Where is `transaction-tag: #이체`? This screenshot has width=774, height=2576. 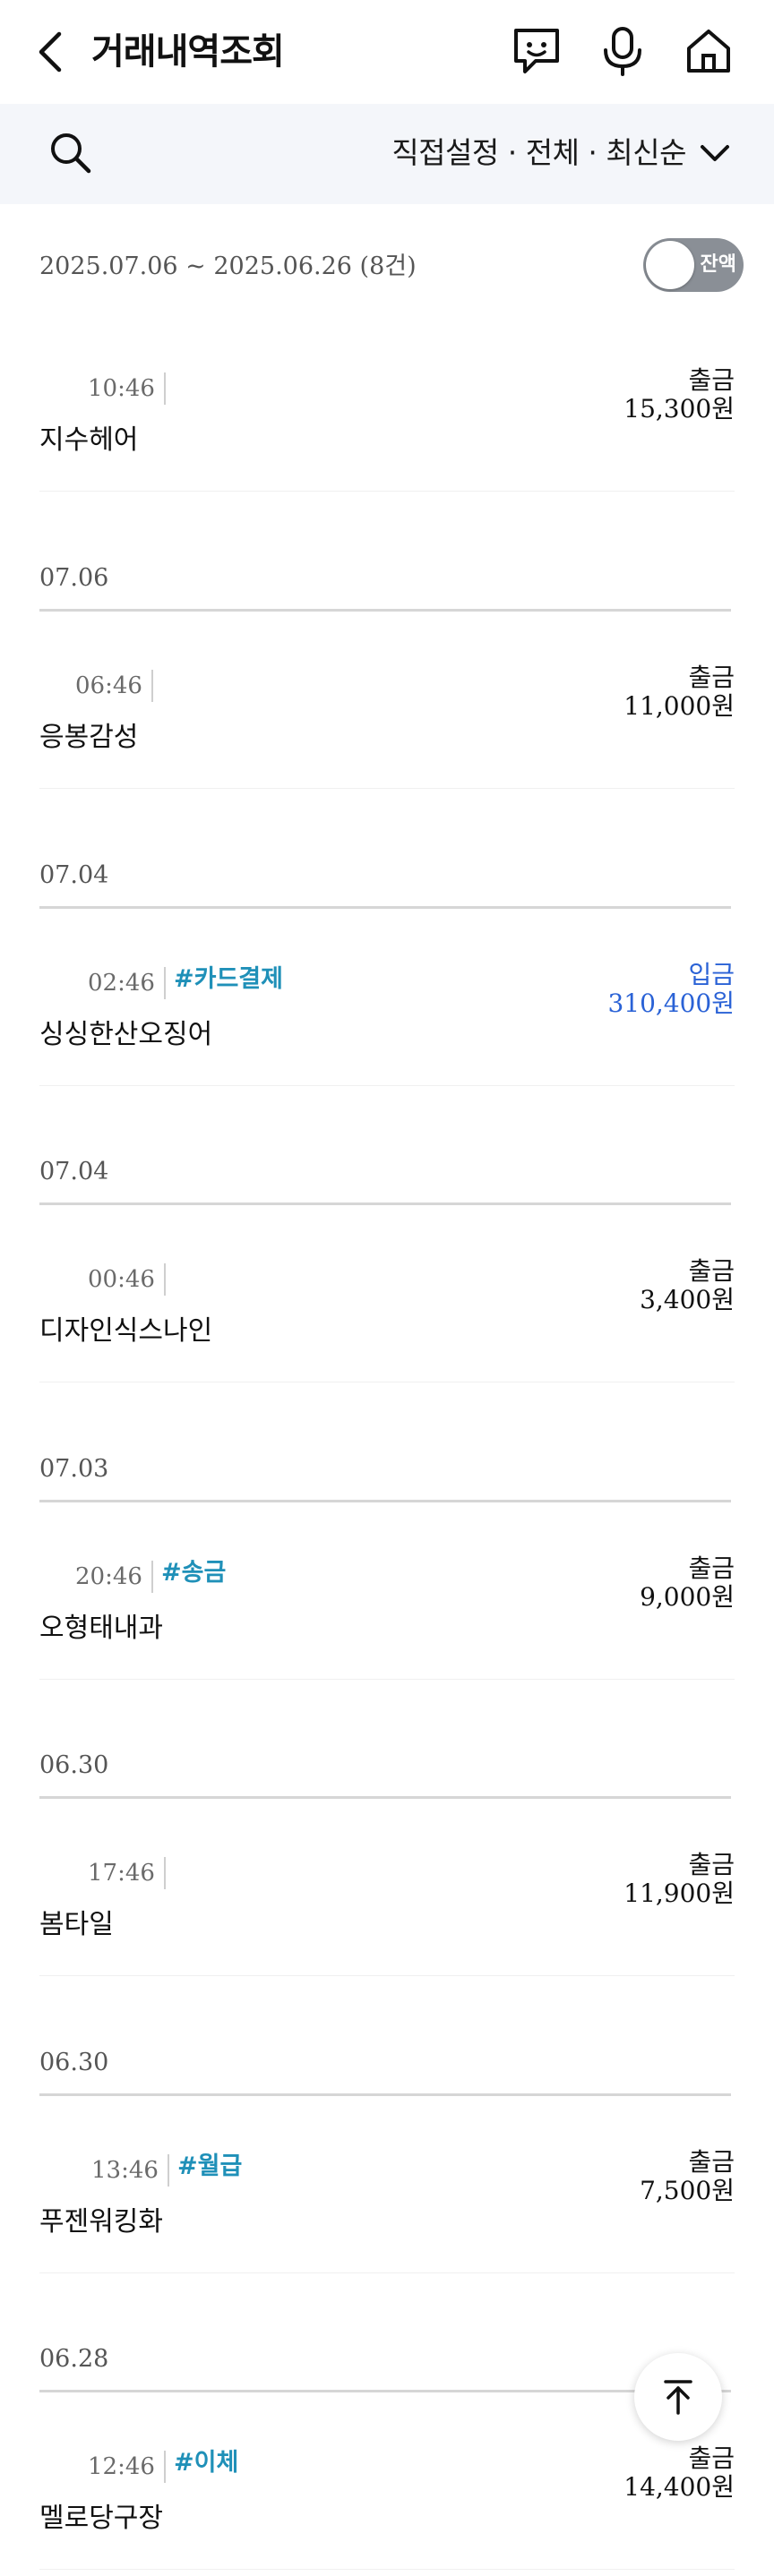
transaction-tag: #이체 is located at coordinates (206, 2463).